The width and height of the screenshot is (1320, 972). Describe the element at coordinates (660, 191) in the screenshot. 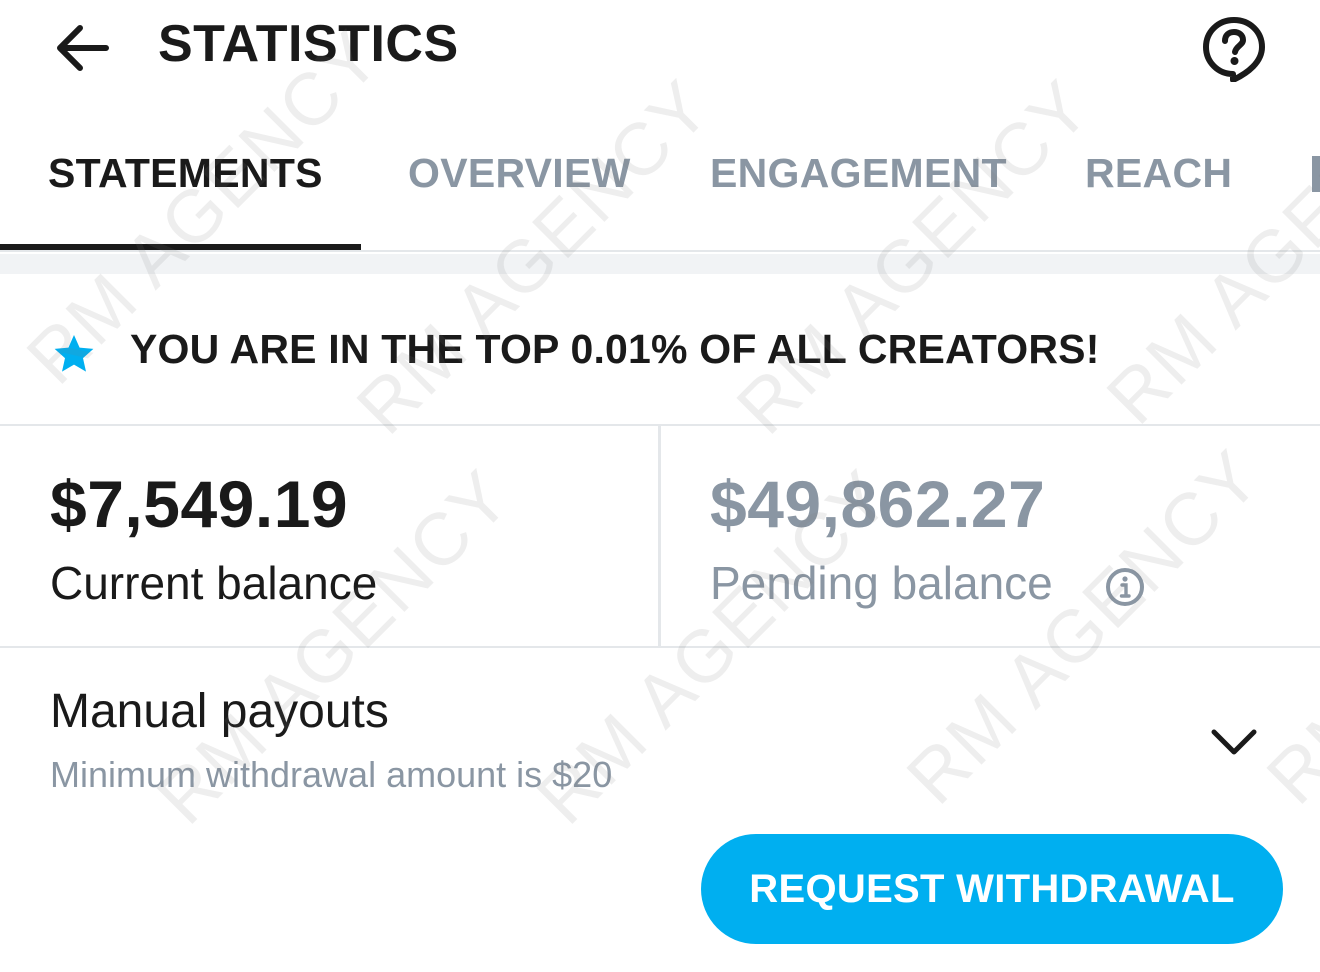

I see `tab-bar: STATEMENTS OVERVIEW ENGAGEMENT REACH` at that location.